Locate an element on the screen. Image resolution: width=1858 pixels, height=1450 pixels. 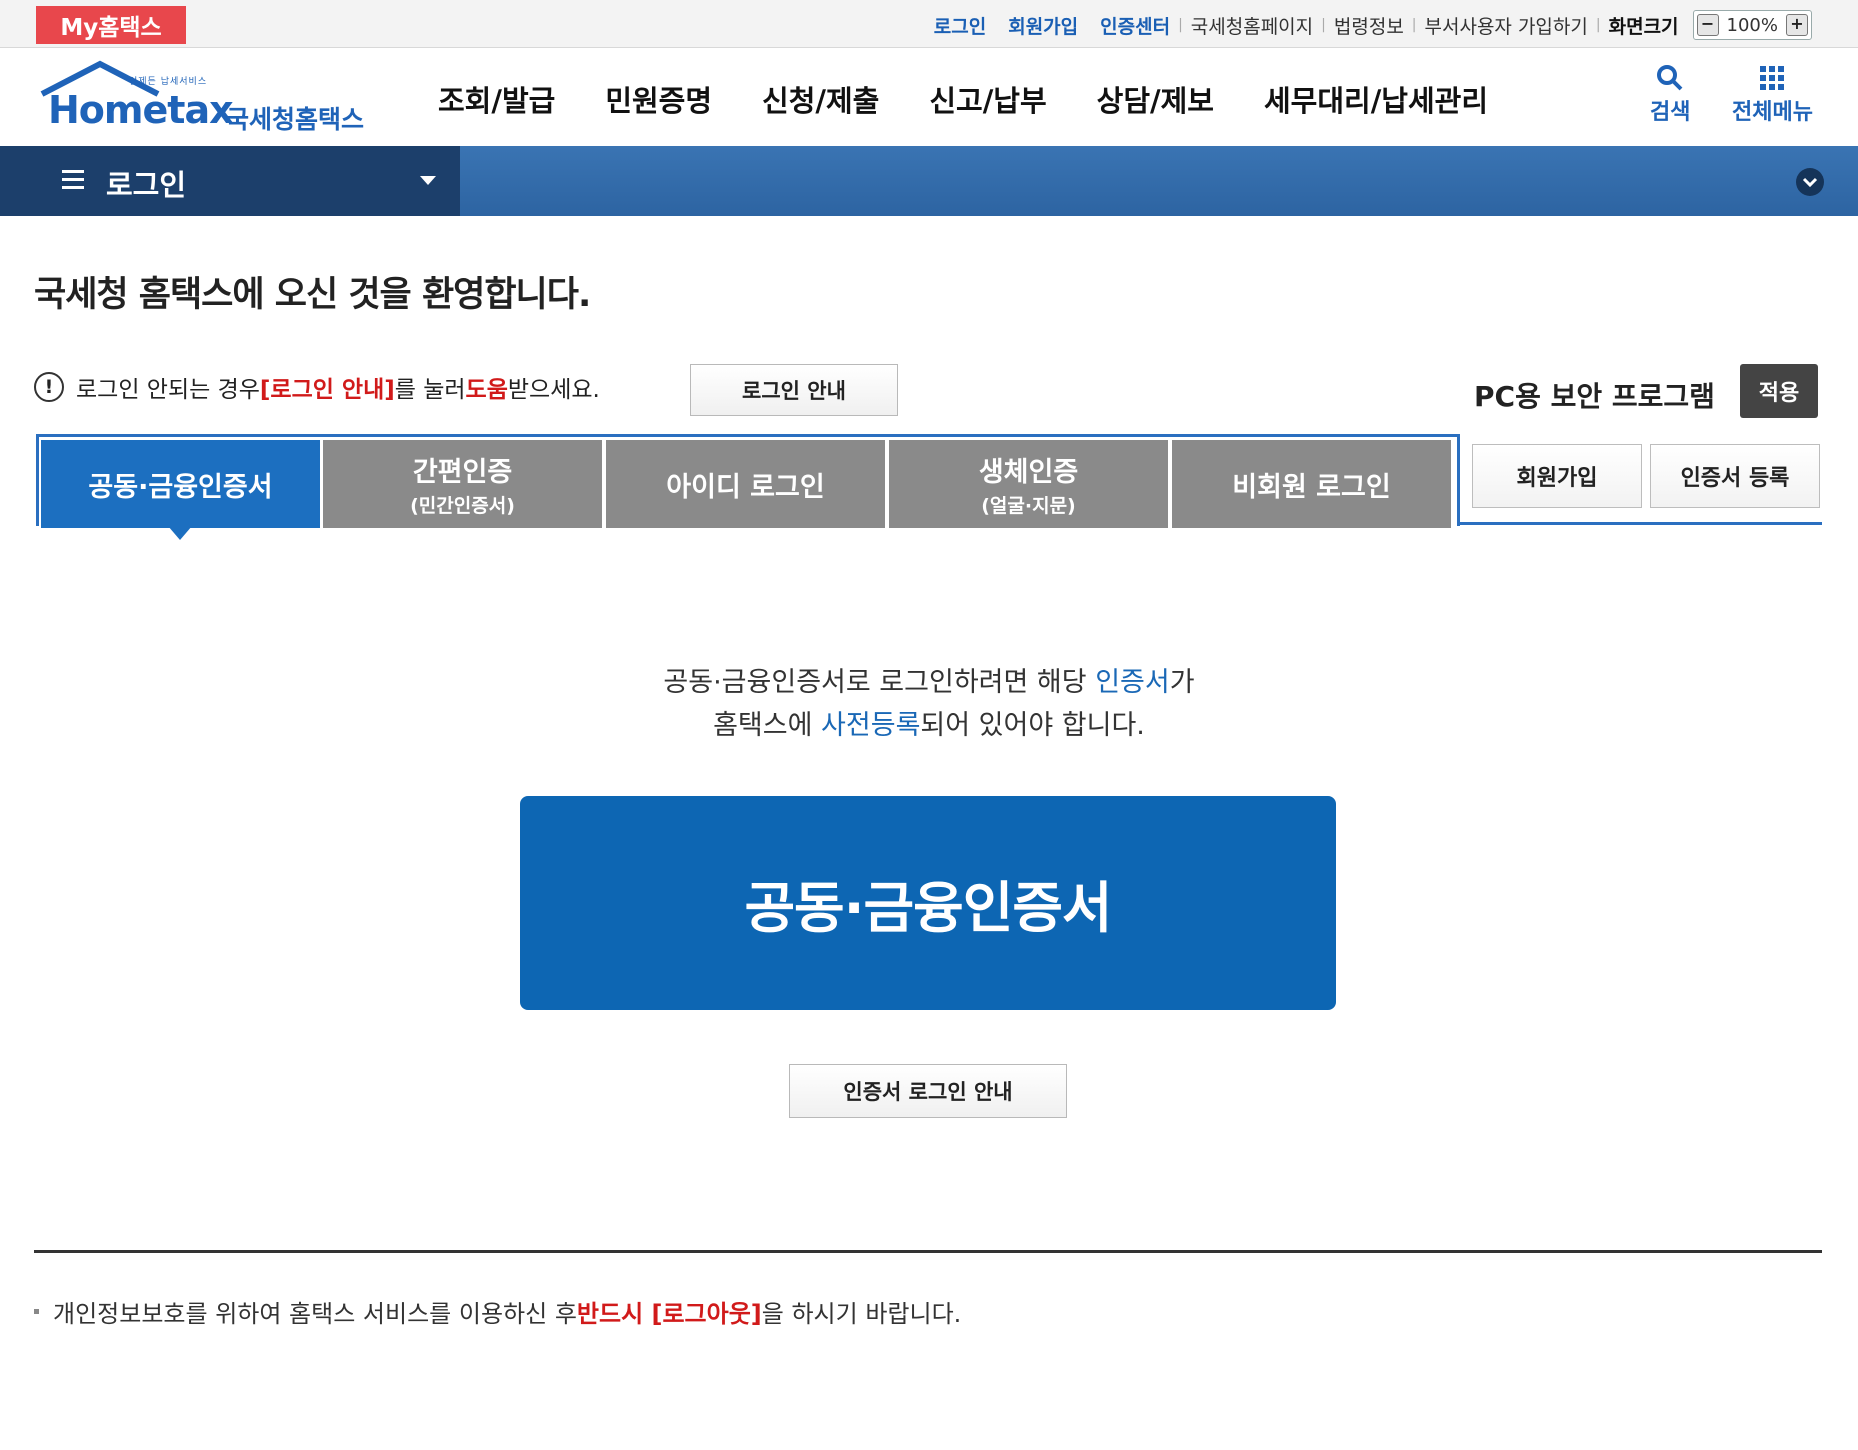
page-title: 국세청 홈택스에 오신 것을 환영합니다. is located at coordinates (312, 295).